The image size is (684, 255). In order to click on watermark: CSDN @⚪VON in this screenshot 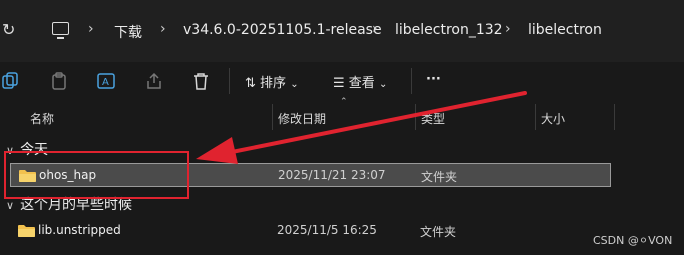, I will do `click(633, 240)`.